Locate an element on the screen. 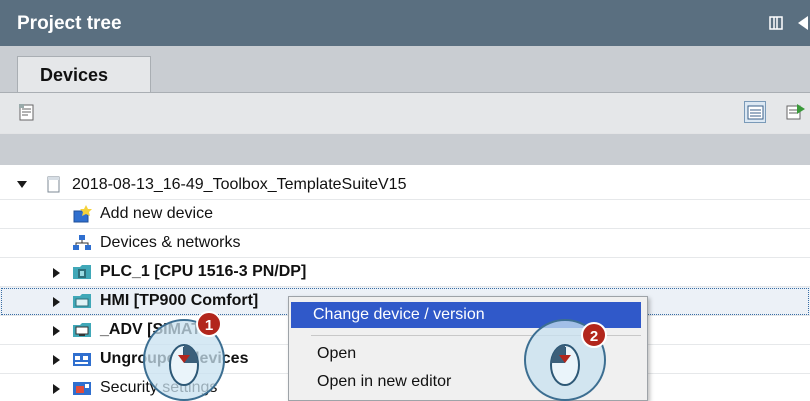 This screenshot has width=810, height=401. tree-row-label: PLC_1 [CPU 1516-3 PN/DP] is located at coordinates (203, 271).